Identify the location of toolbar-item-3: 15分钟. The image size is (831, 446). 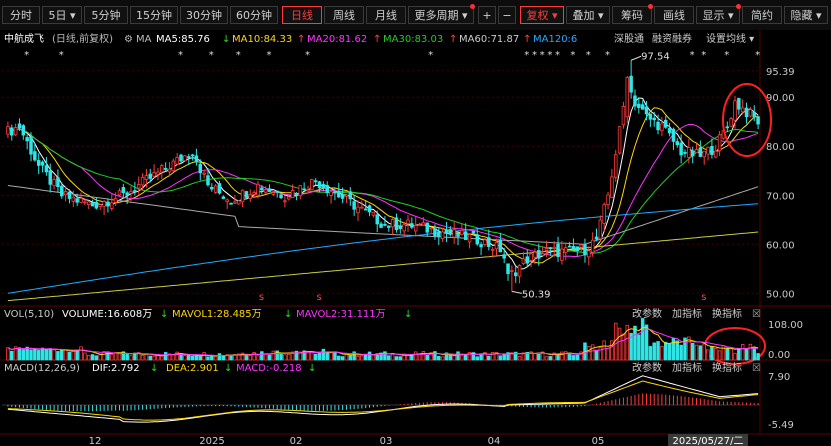
(154, 15).